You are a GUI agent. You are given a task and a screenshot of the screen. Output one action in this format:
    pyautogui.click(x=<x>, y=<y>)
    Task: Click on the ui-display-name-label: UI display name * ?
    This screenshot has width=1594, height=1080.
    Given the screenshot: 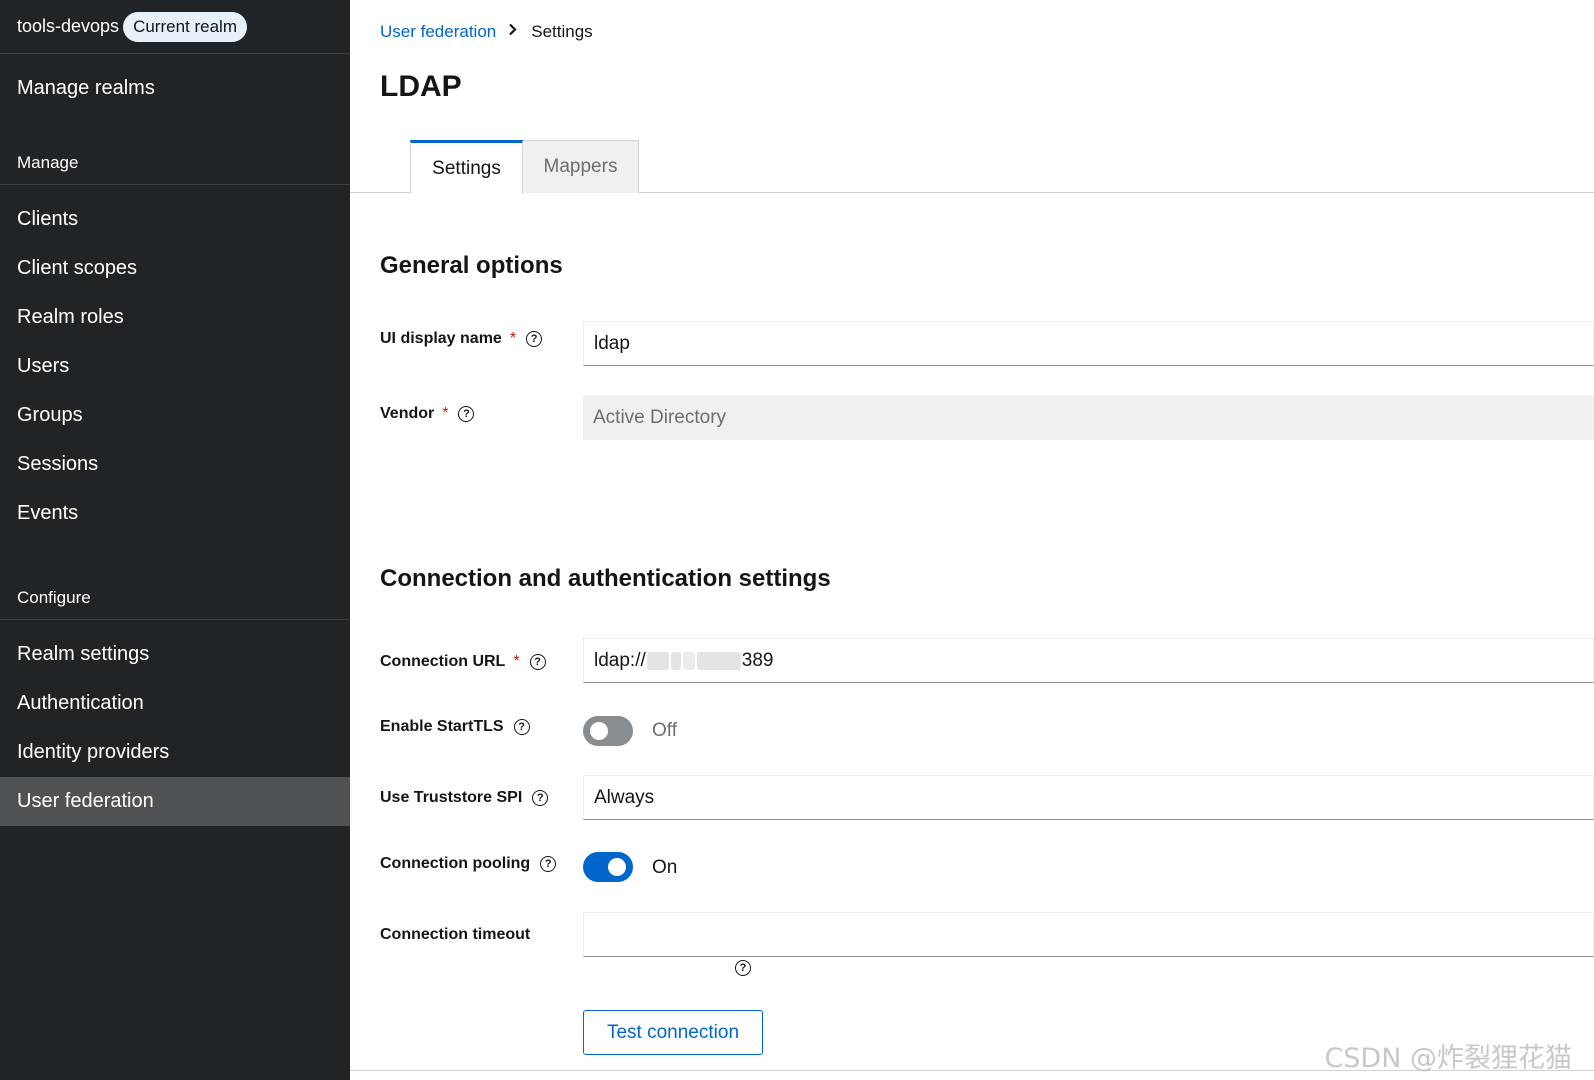 What is the action you would take?
    pyautogui.click(x=461, y=339)
    